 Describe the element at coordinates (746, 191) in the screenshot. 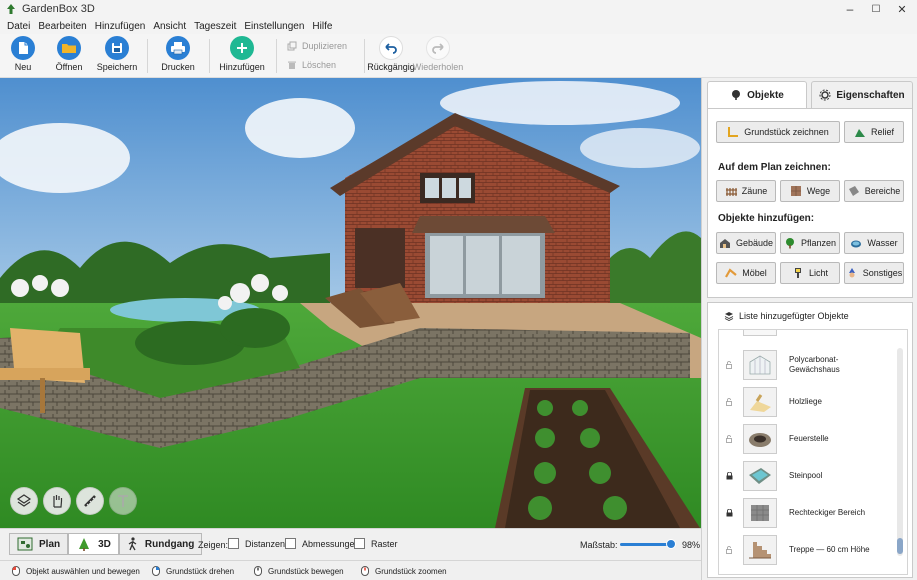

I see `fences-button: Zäune` at that location.